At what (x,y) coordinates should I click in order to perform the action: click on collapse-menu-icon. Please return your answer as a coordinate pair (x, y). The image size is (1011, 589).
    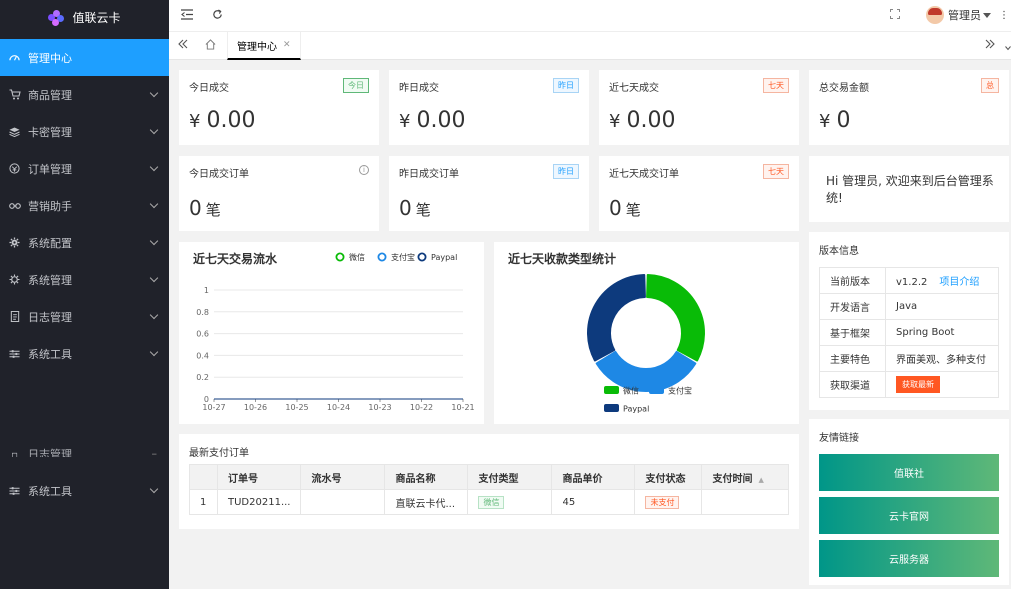
    Looking at the image, I should click on (187, 16).